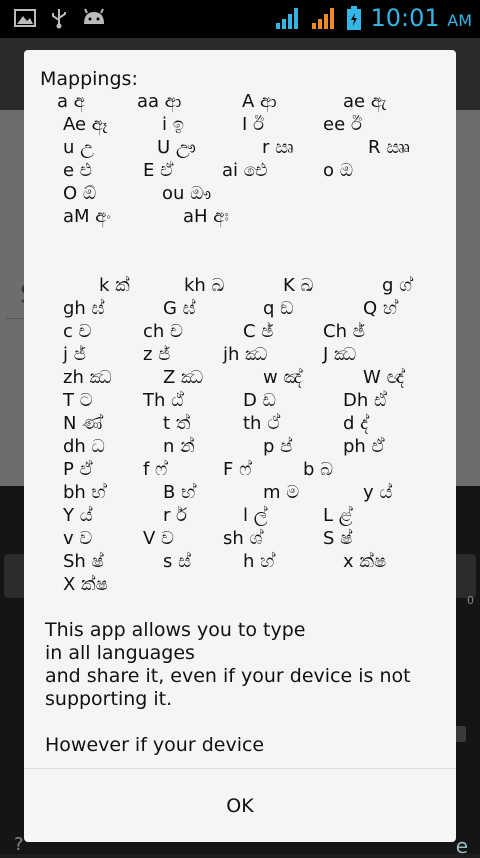 This screenshot has width=480, height=858. I want to click on mapping-entry: r ර්, so click(175, 515).